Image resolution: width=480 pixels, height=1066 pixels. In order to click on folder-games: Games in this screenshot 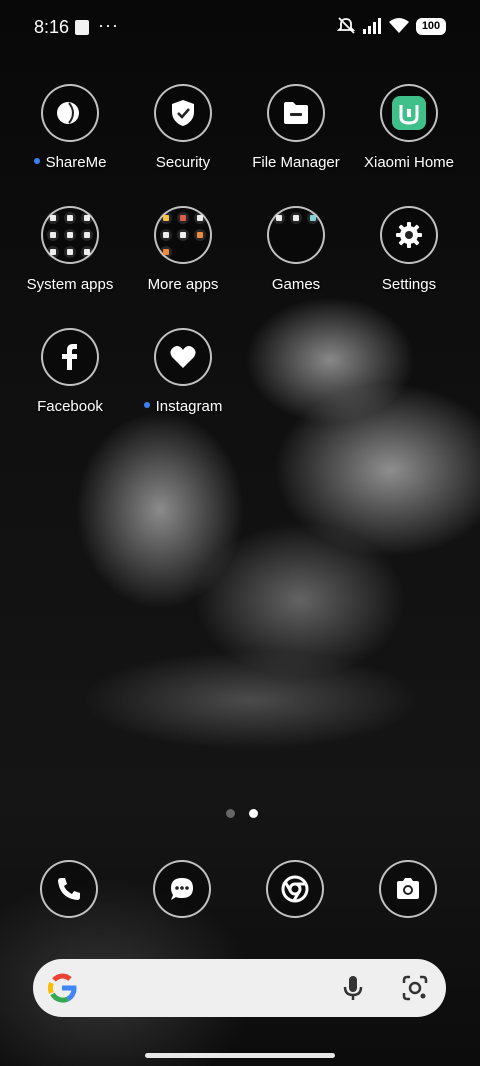, I will do `click(296, 249)`.